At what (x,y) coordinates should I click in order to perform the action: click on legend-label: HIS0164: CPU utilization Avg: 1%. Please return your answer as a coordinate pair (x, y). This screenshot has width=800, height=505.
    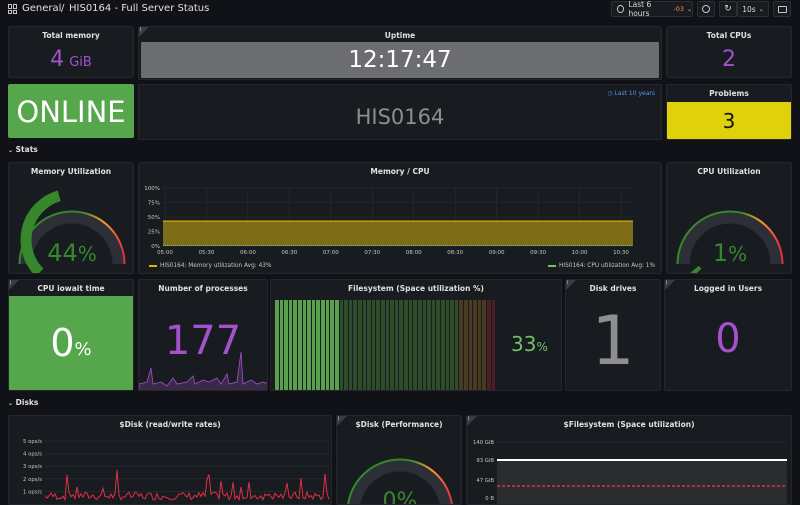
    Looking at the image, I should click on (607, 266).